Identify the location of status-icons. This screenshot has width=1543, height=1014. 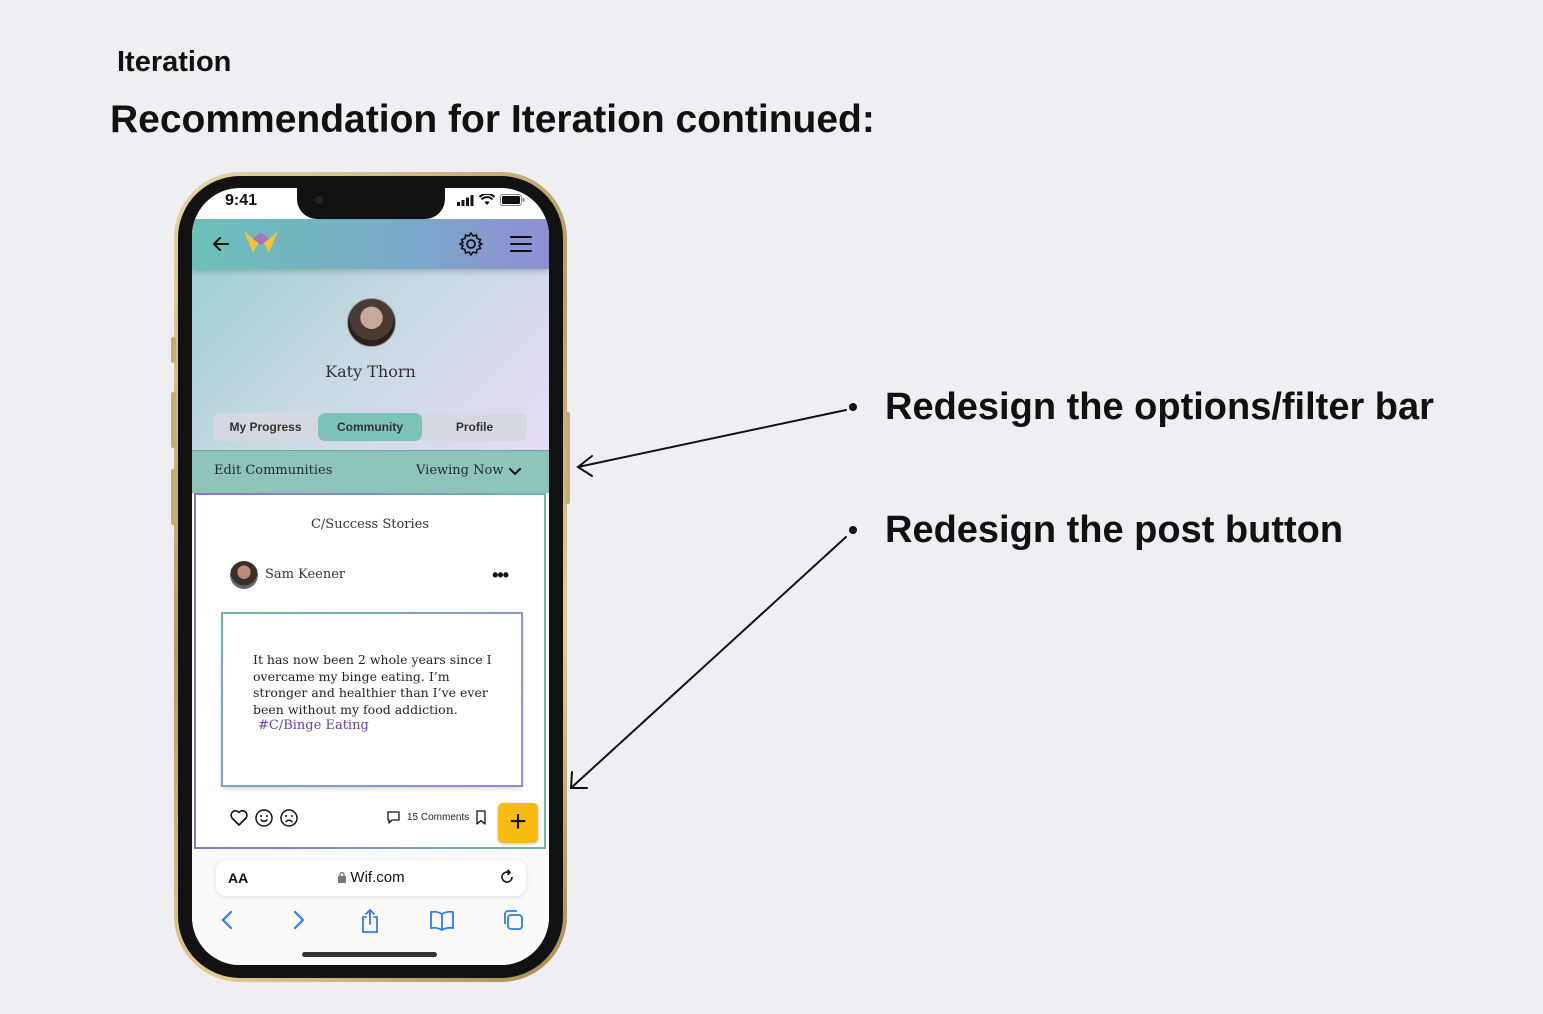
(491, 200).